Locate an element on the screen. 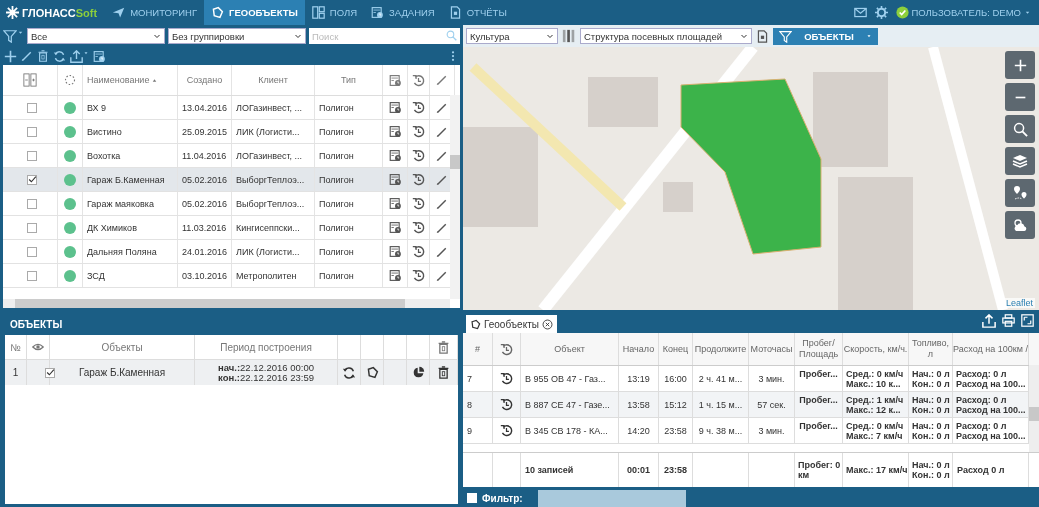 This screenshot has width=1039, height=507. upload-icon is located at coordinates (76, 56).